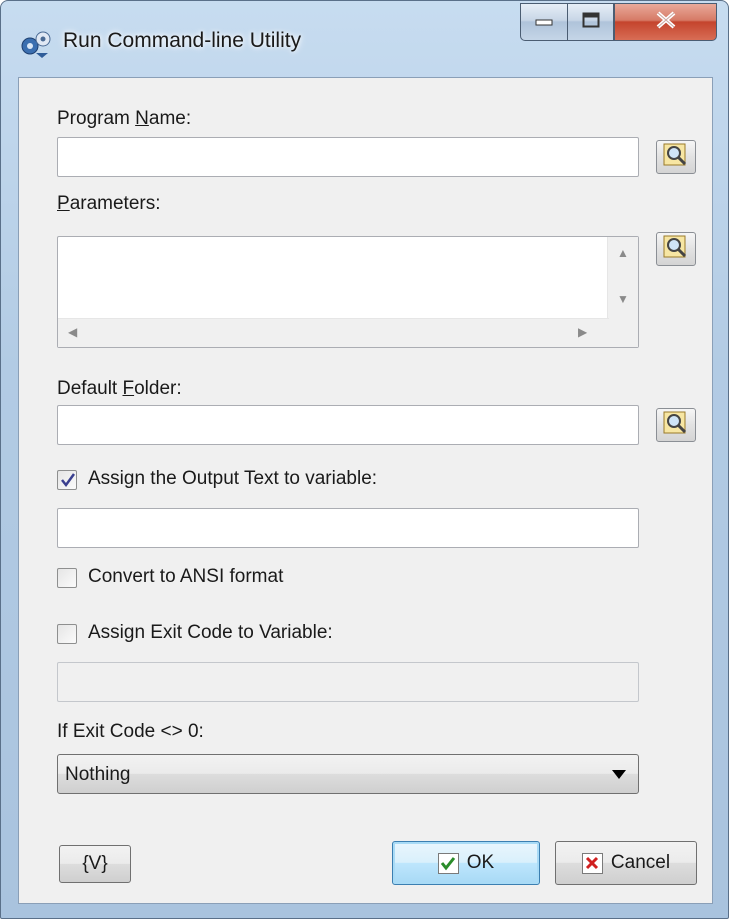 The width and height of the screenshot is (729, 919). I want to click on checkmark-icon, so click(68, 480).